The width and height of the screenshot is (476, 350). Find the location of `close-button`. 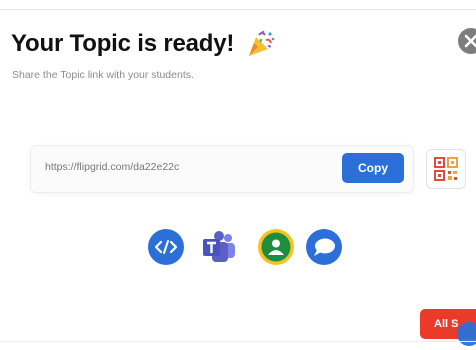

close-button is located at coordinates (467, 41).